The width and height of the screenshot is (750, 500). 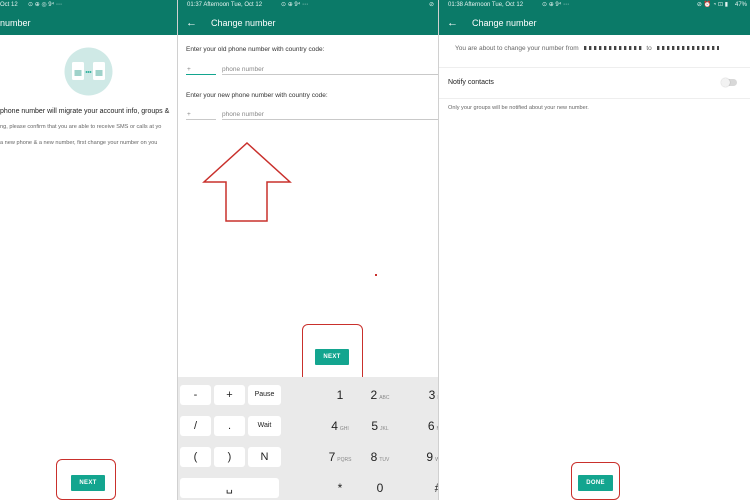 What do you see at coordinates (229, 457) in the screenshot?
I see `keypad-key: )` at bounding box center [229, 457].